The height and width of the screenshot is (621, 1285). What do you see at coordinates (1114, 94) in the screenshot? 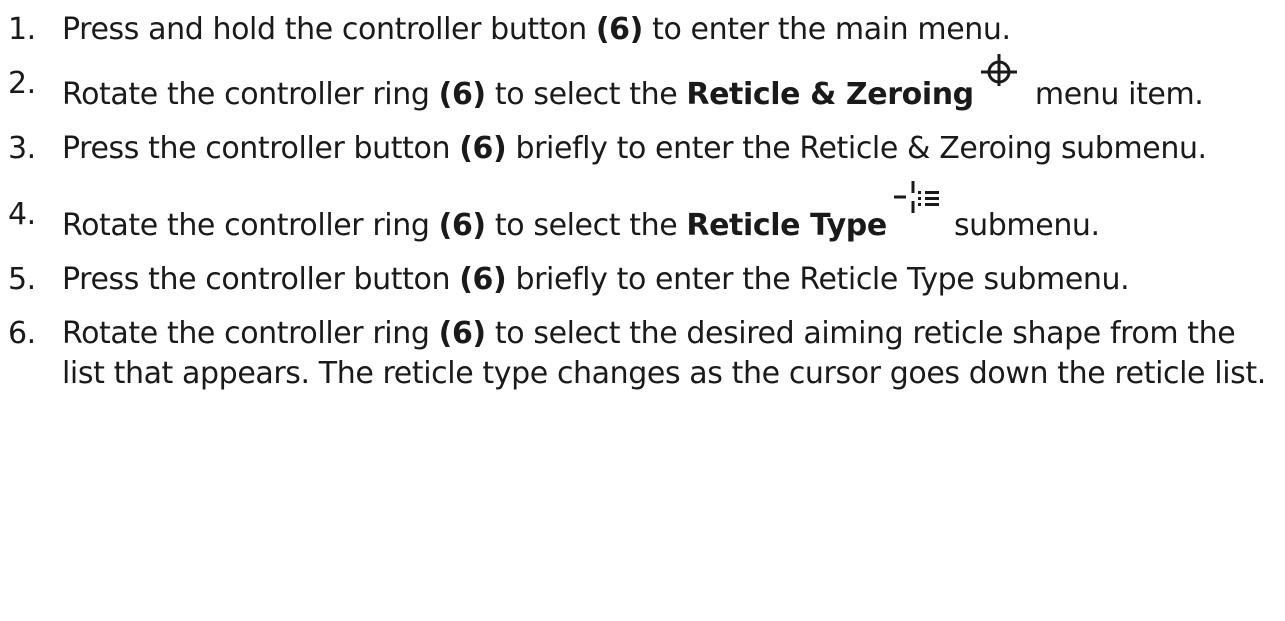
I see `step-text: menu item.` at bounding box center [1114, 94].